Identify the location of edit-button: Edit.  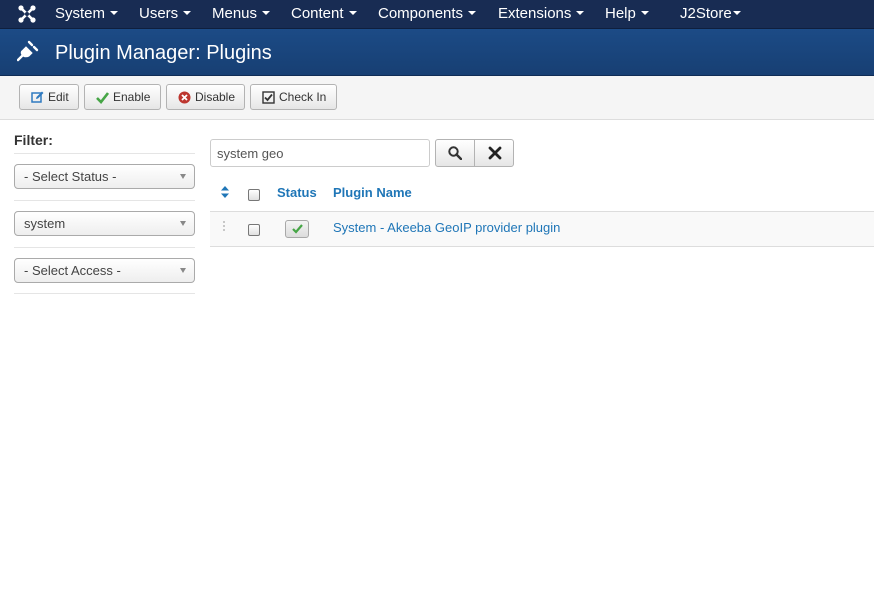
(49, 97).